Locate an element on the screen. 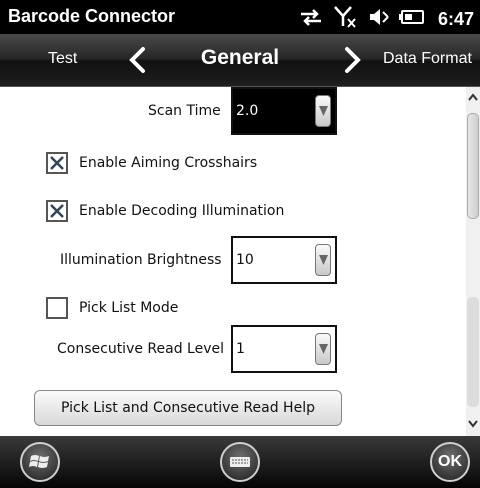 The width and height of the screenshot is (480, 488). clock: 6:47 is located at coordinates (456, 19).